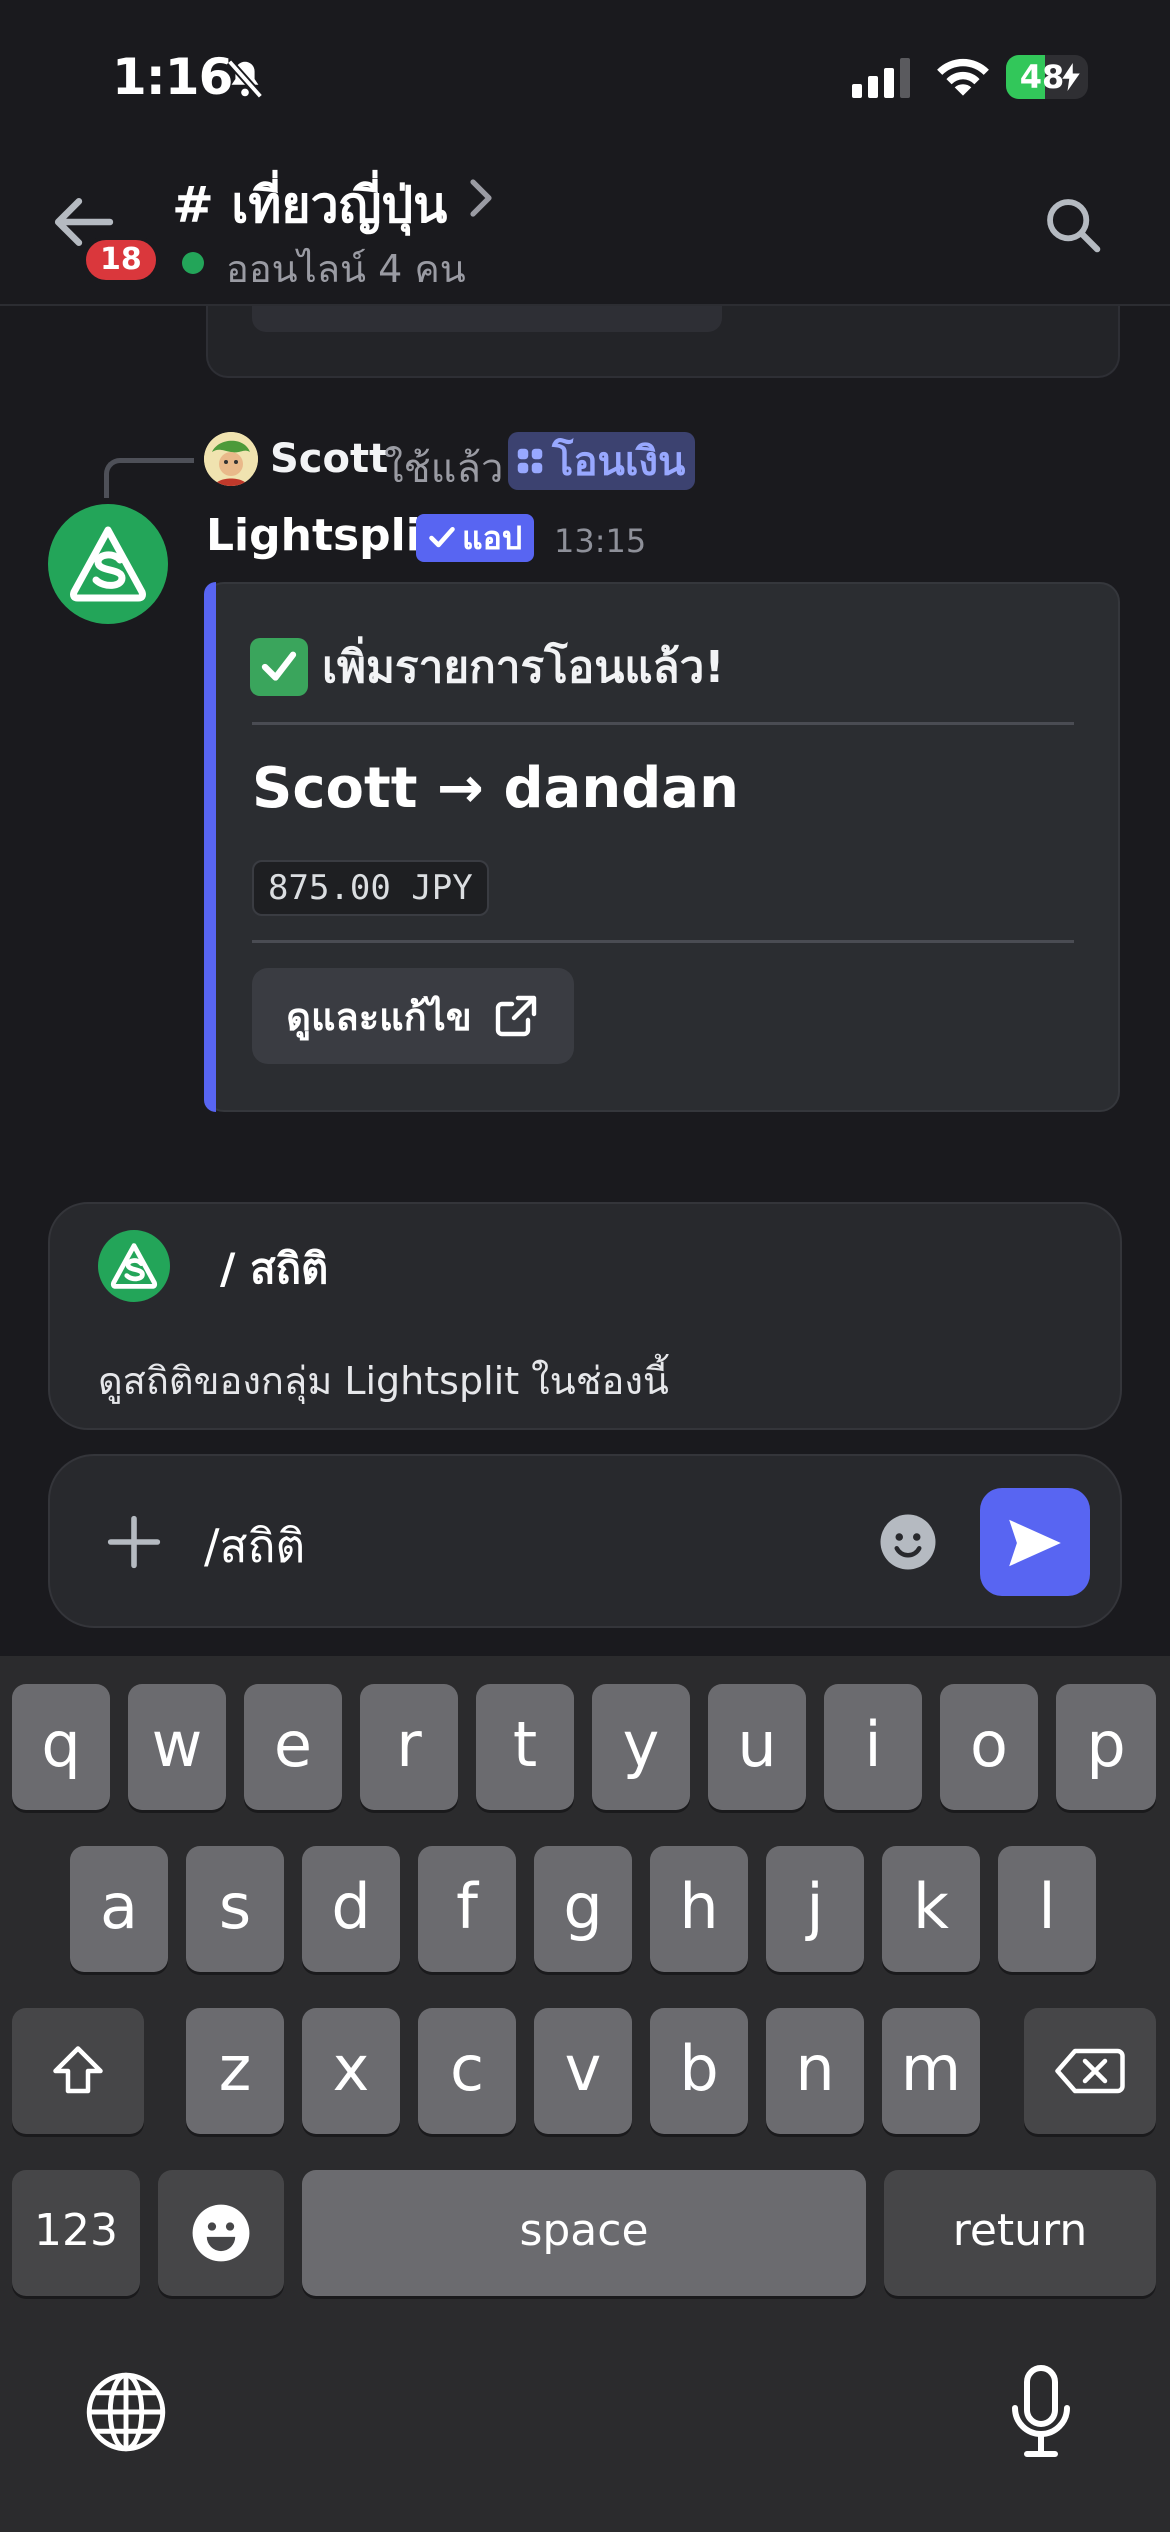  What do you see at coordinates (245, 79) in the screenshot?
I see `bell-slash-icon` at bounding box center [245, 79].